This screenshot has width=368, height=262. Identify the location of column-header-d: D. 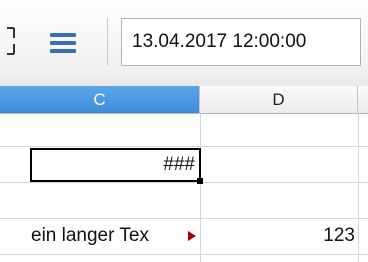
(279, 100).